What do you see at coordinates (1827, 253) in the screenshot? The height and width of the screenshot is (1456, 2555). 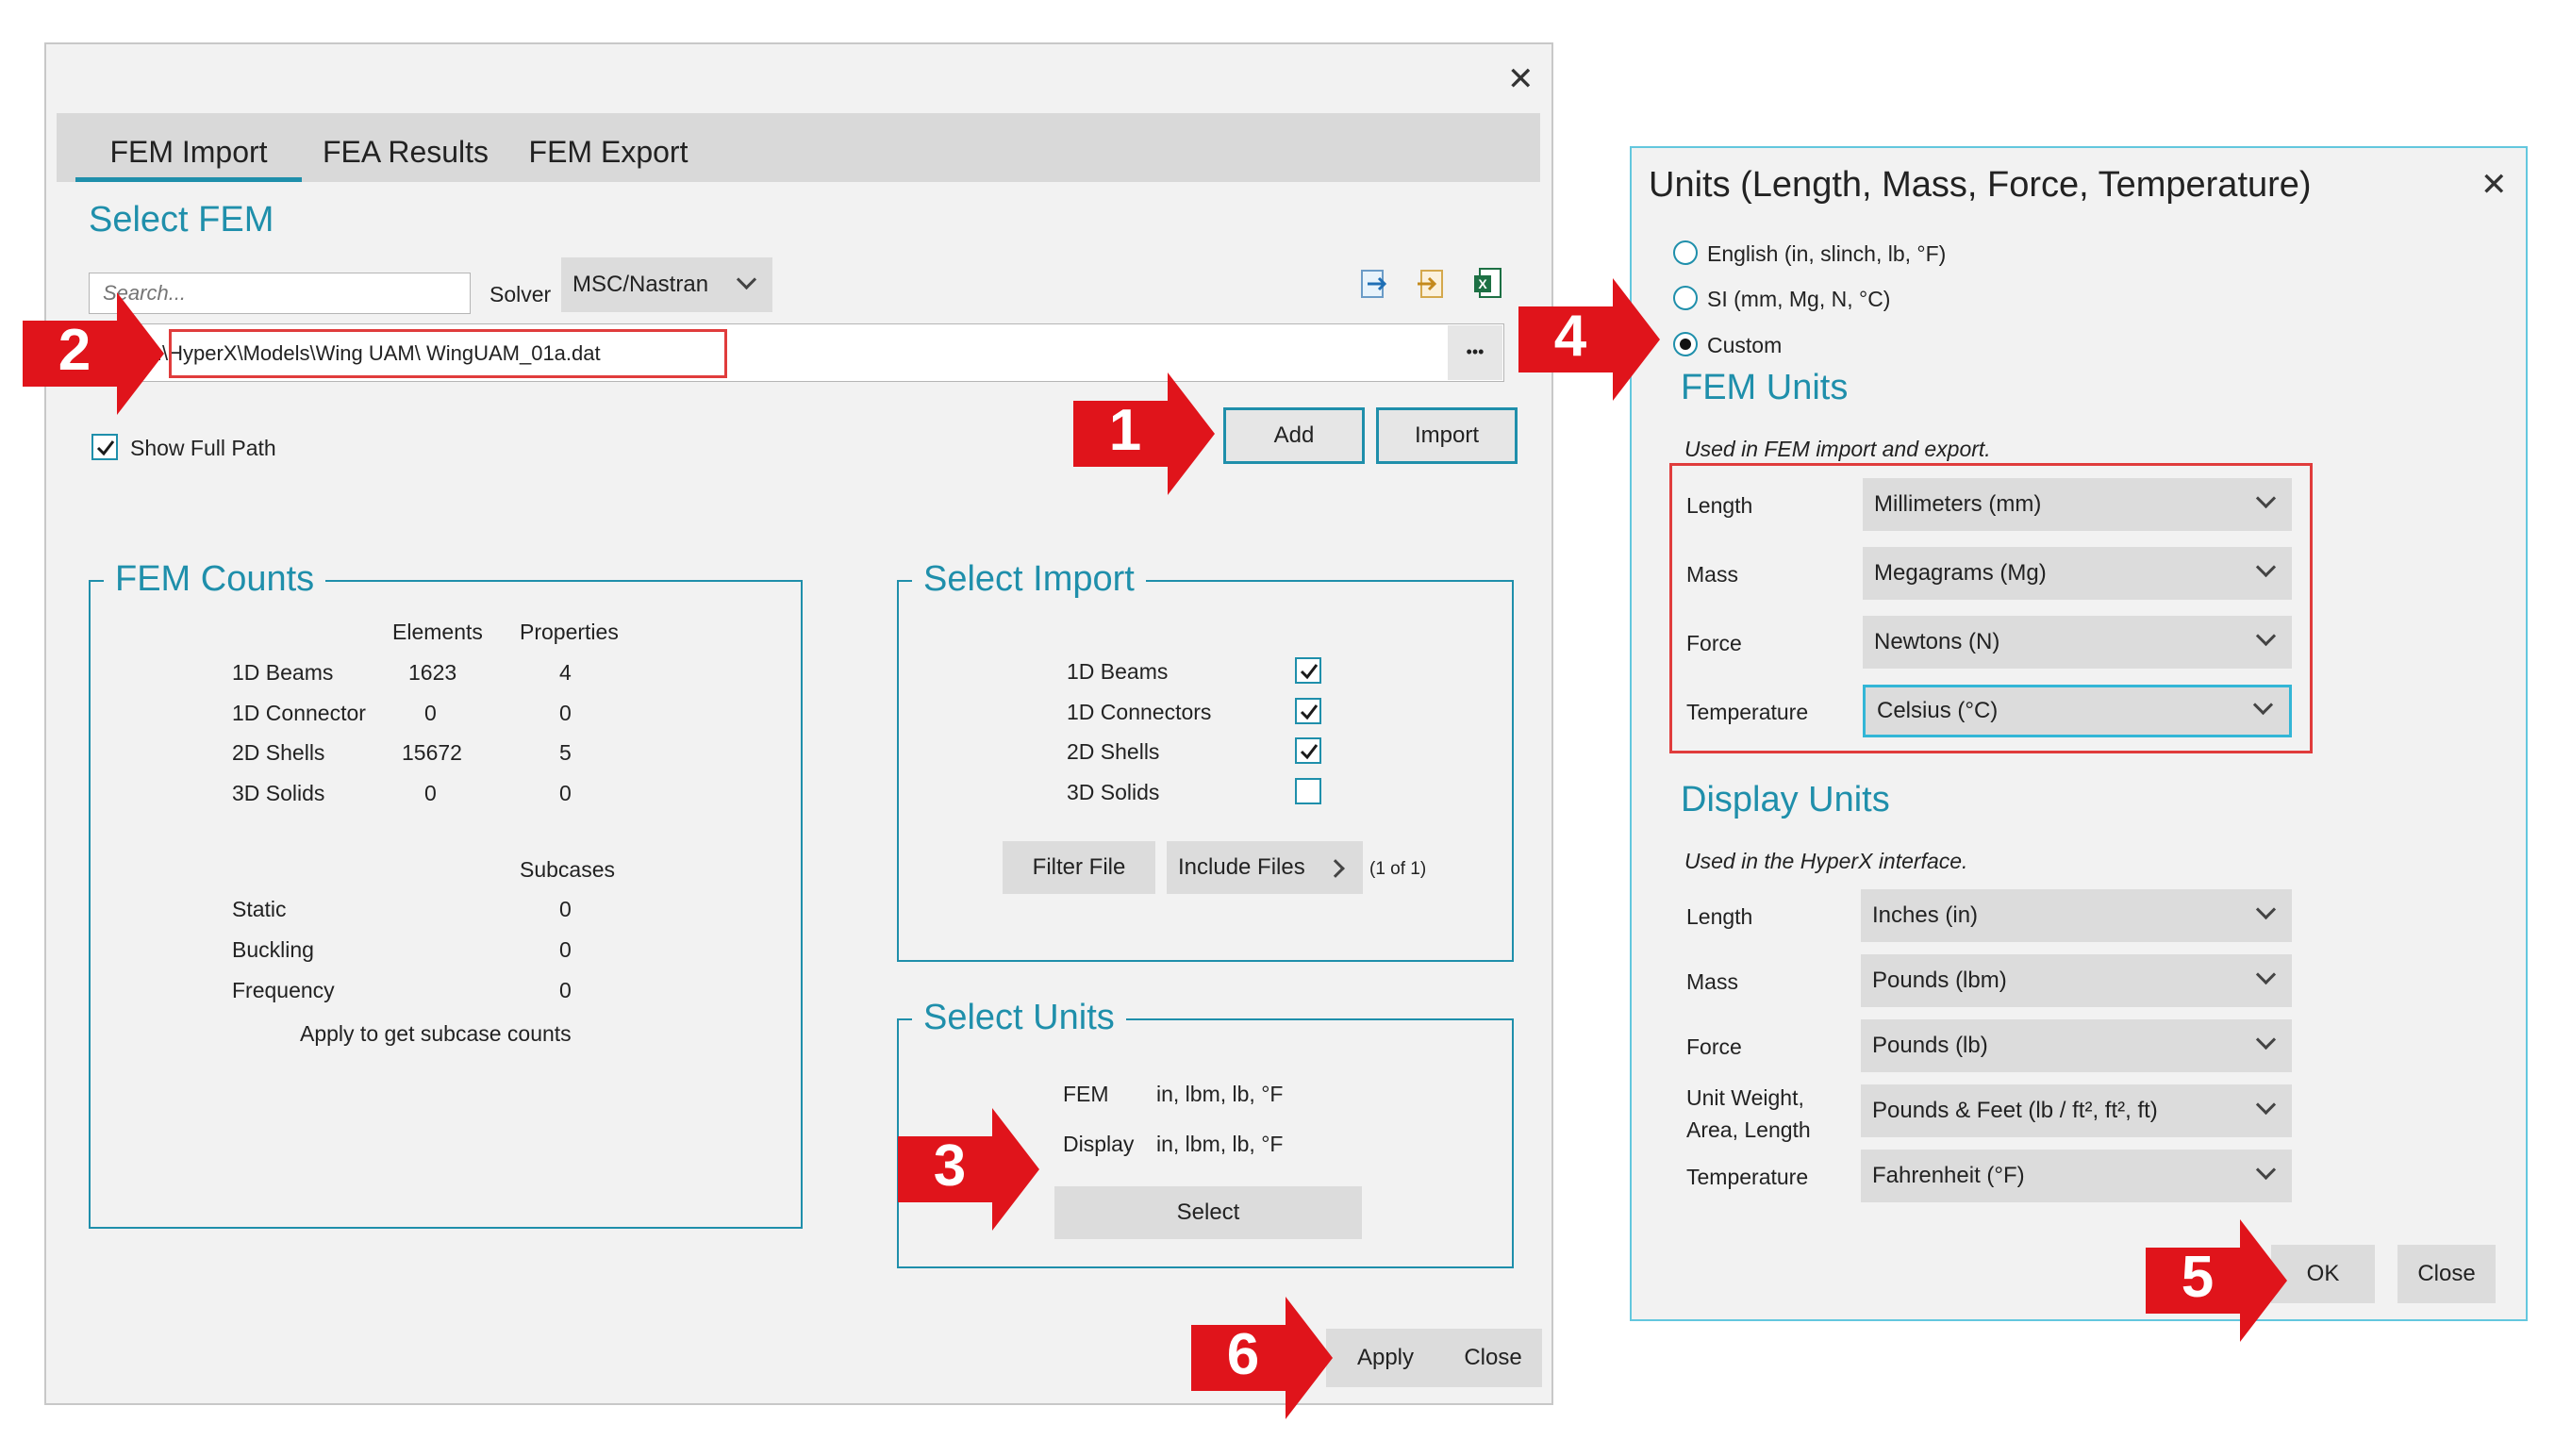 I see `option-label: English (in, slinch, lb, °F)` at bounding box center [1827, 253].